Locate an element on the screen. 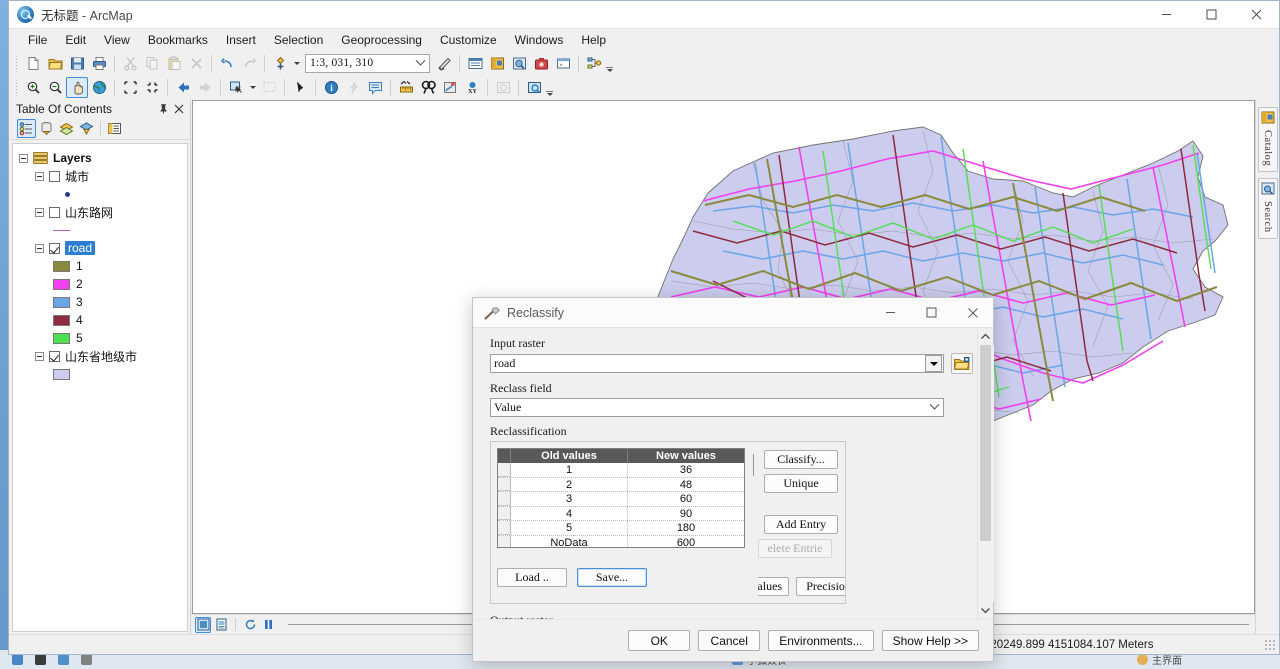 This screenshot has height=669, width=1280. dock-tab-search: Search is located at coordinates (1267, 208).